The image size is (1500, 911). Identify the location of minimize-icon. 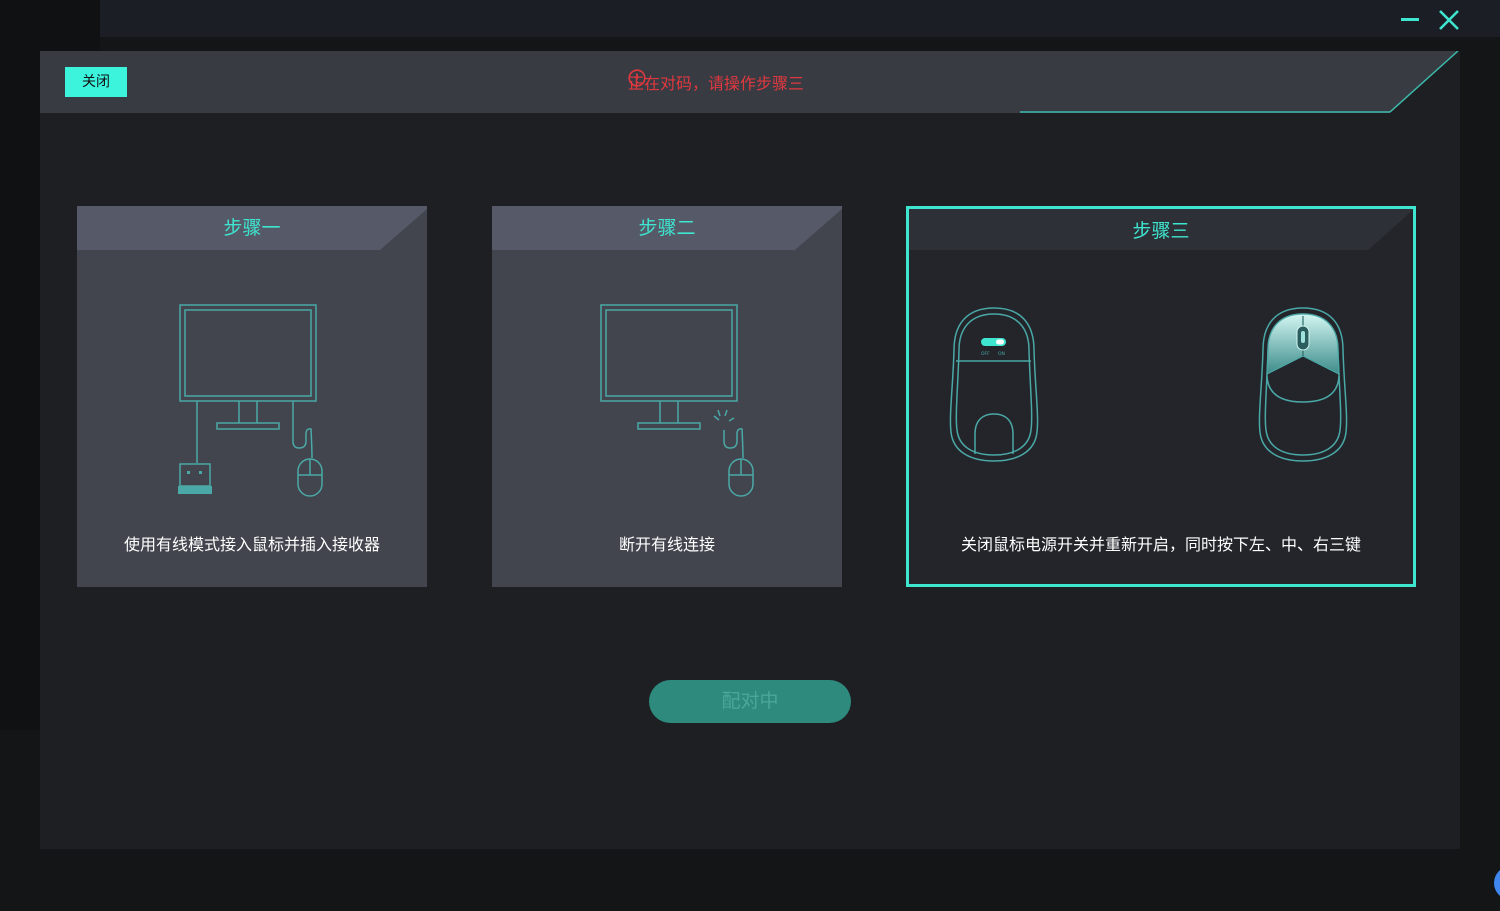
(1410, 19).